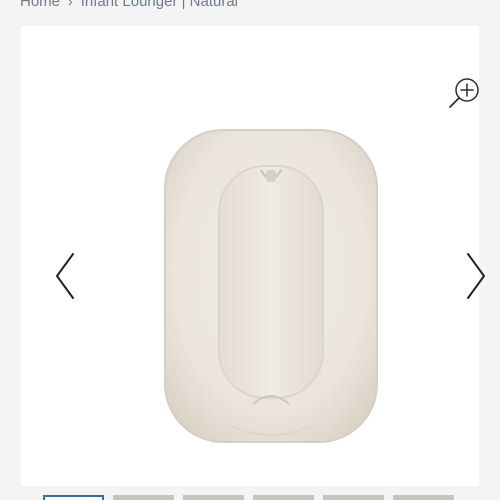 The height and width of the screenshot is (500, 500). I want to click on chevron-left-icon, so click(65, 276).